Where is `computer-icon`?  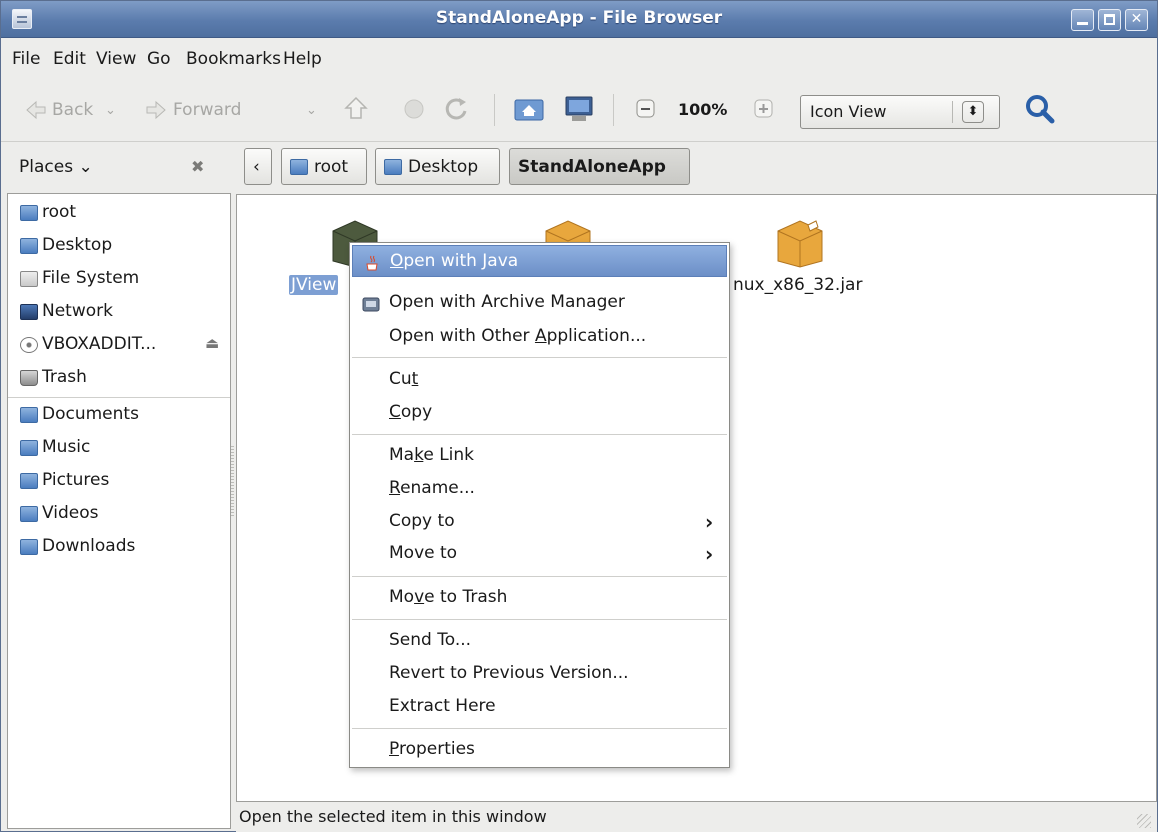
computer-icon is located at coordinates (578, 109).